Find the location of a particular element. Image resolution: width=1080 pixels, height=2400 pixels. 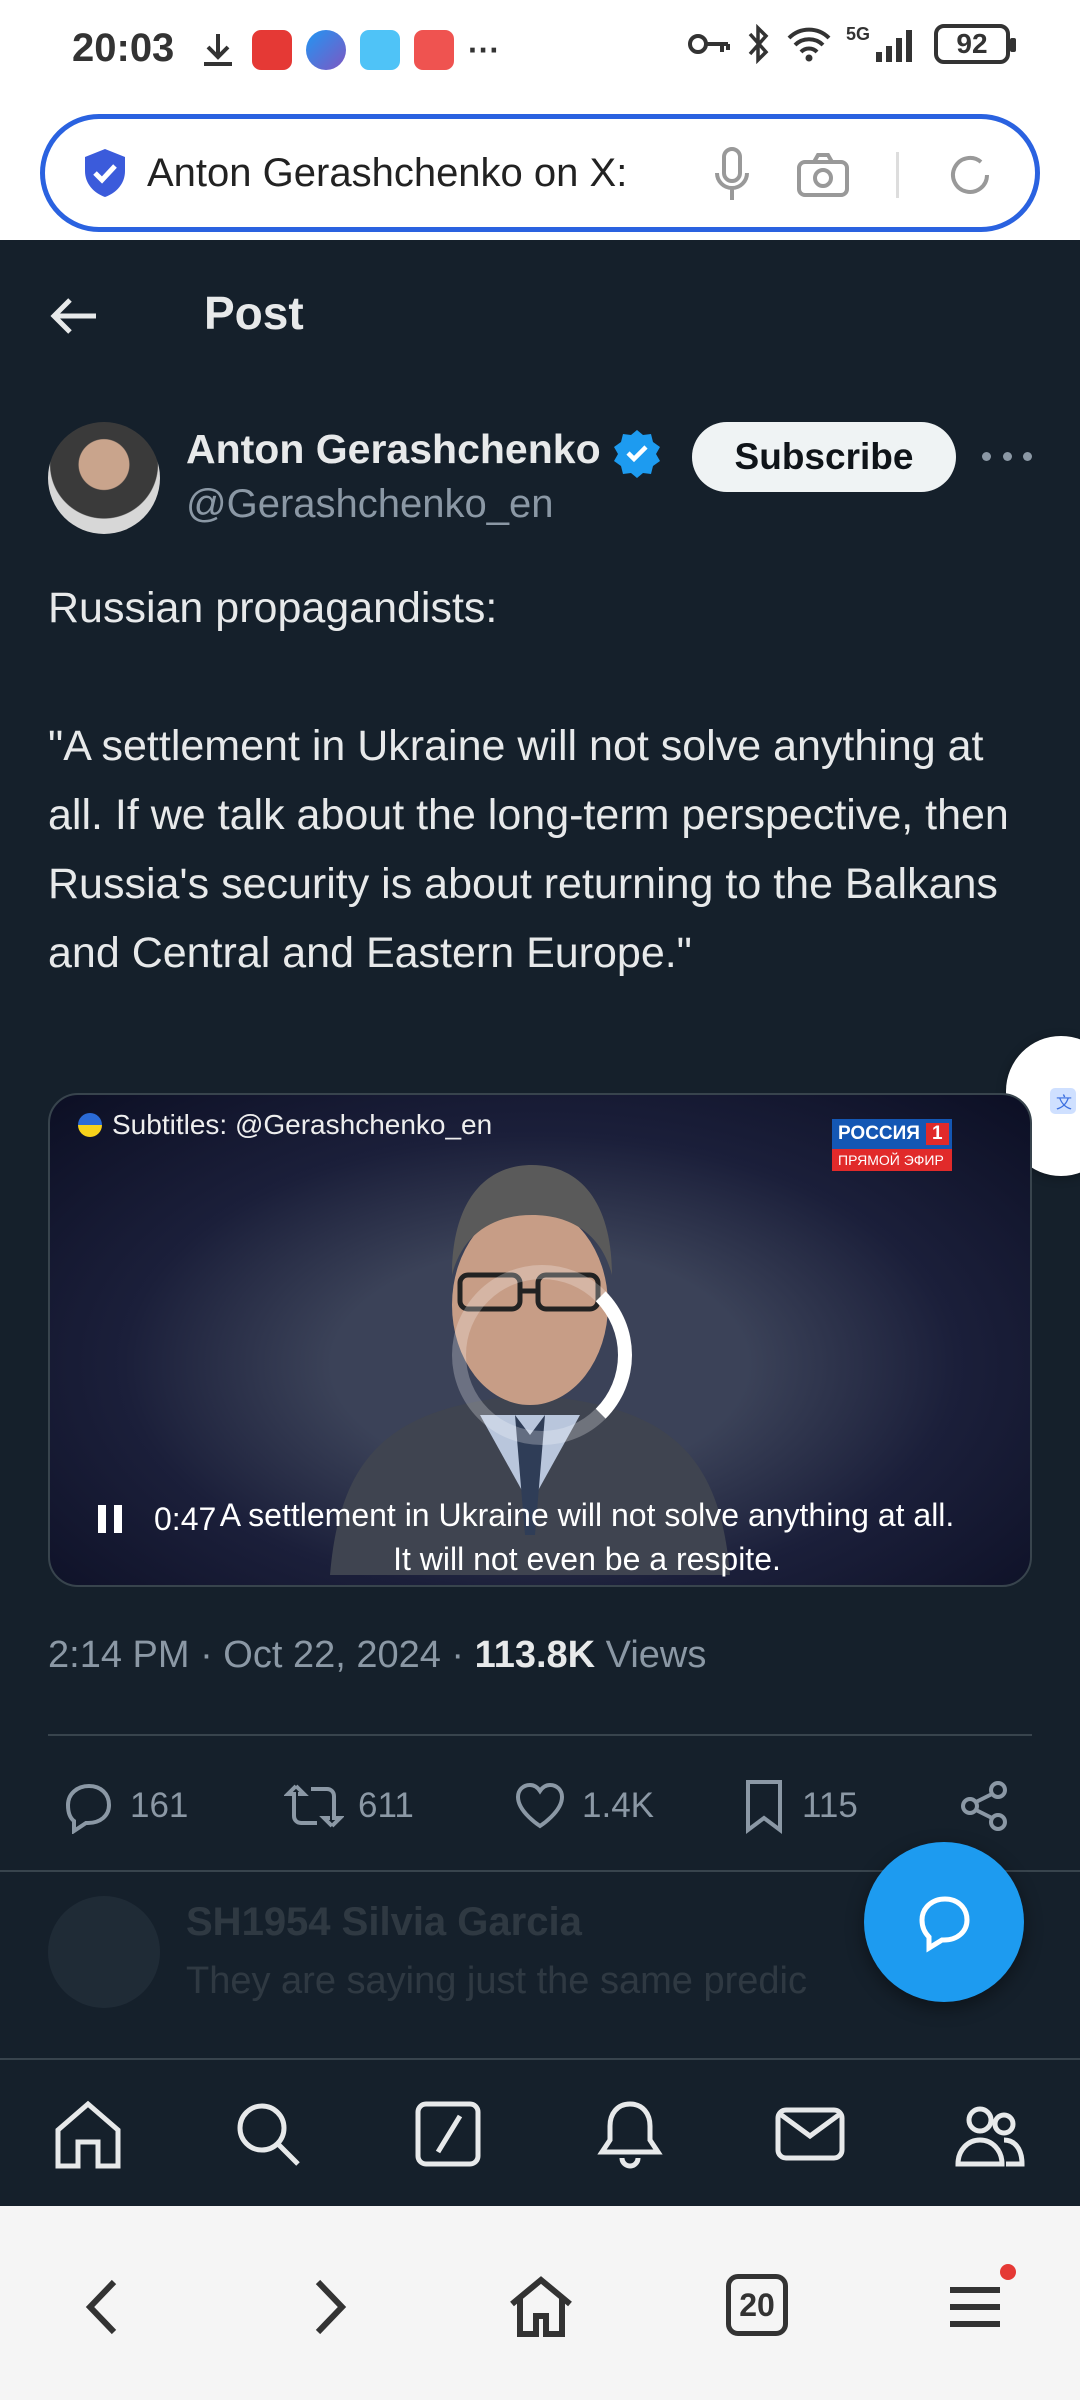

home-icon is located at coordinates (88, 2134).